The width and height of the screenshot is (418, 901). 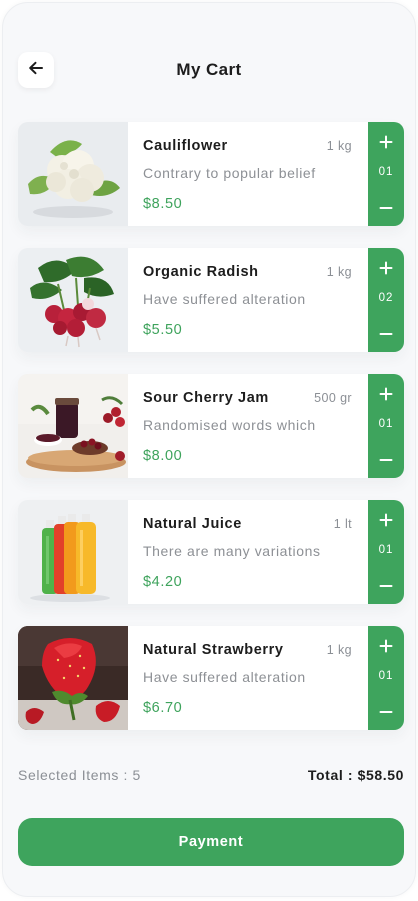 What do you see at coordinates (163, 582) in the screenshot?
I see `item-price: $4.20` at bounding box center [163, 582].